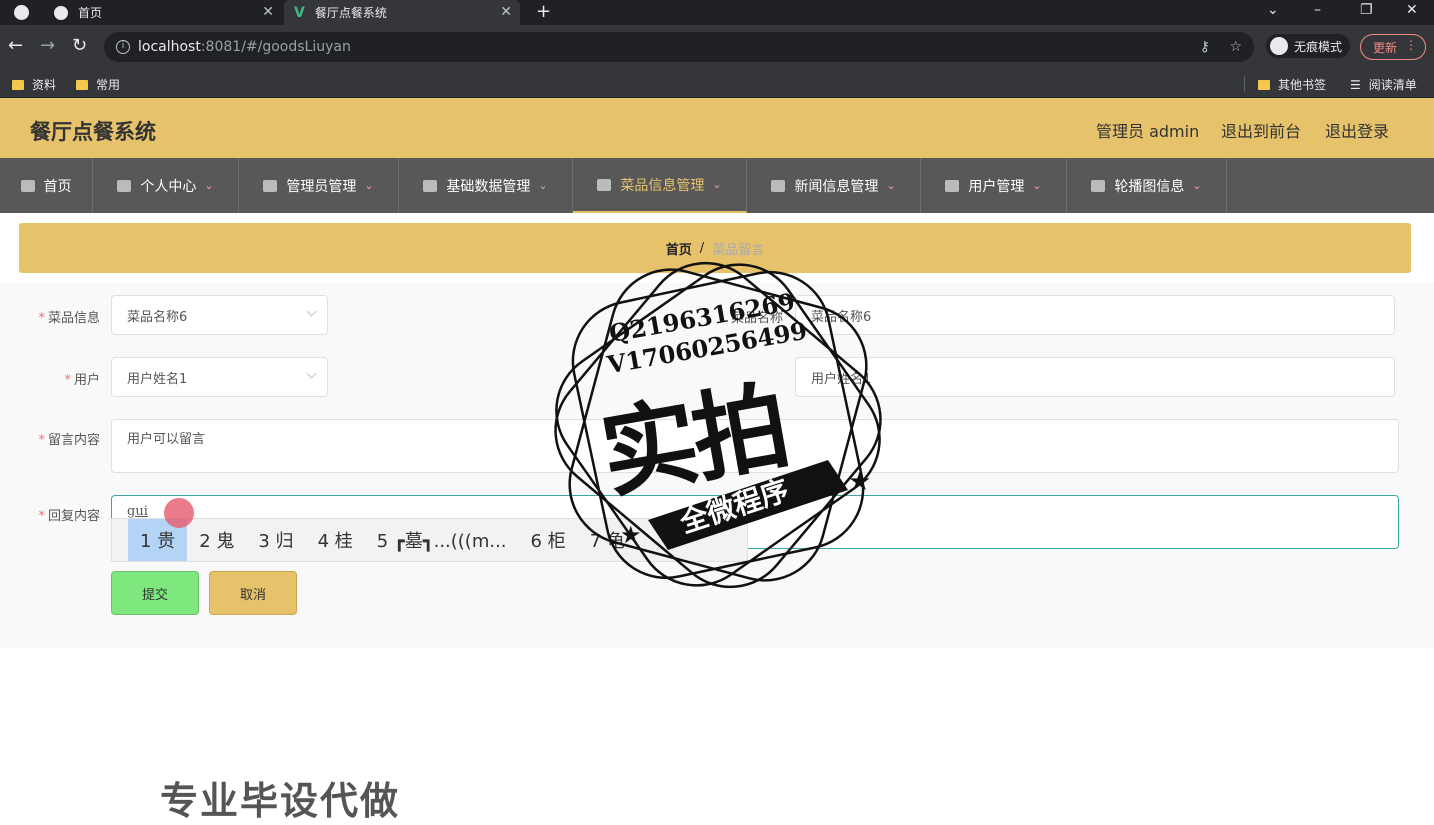  I want to click on bookmark-folder: 资料, so click(34, 84).